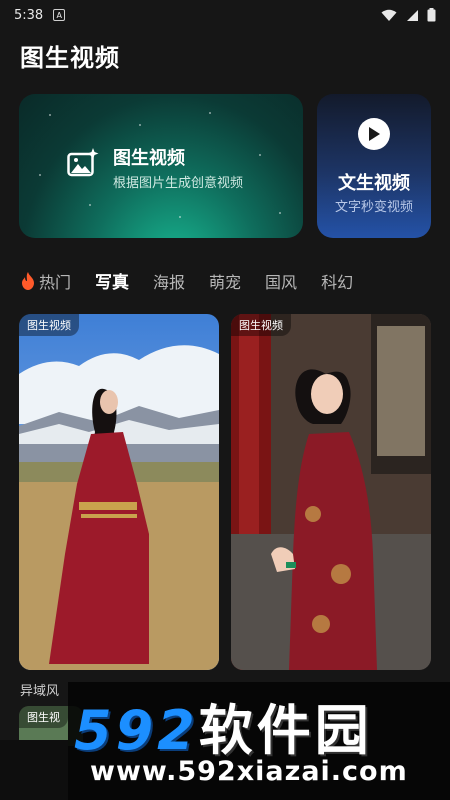  Describe the element at coordinates (40, 691) in the screenshot. I see `template-caption: 异域风` at that location.